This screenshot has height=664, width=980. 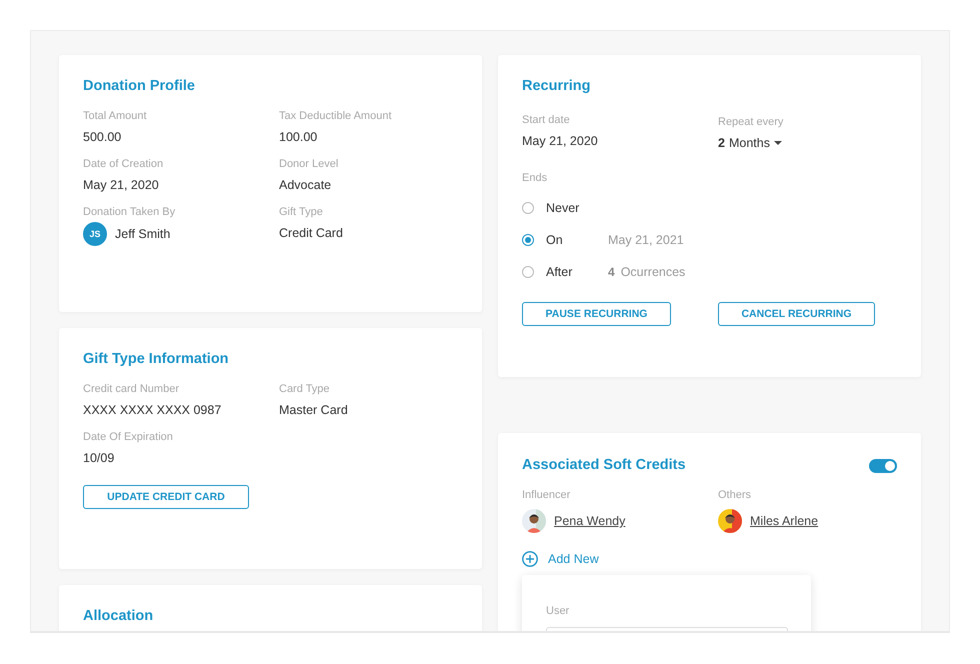 I want to click on field-label: Repeat every, so click(x=751, y=122).